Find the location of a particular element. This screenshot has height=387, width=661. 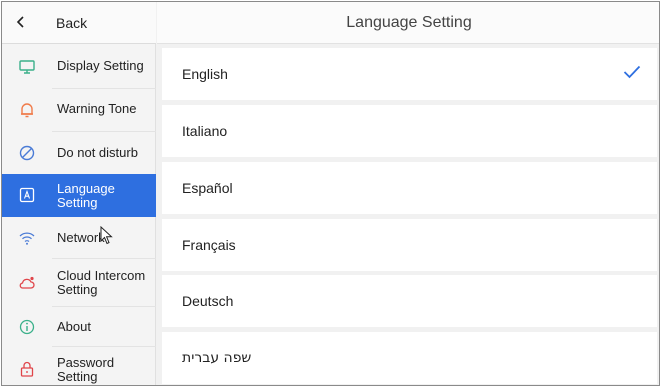

language-name: English is located at coordinates (205, 74).